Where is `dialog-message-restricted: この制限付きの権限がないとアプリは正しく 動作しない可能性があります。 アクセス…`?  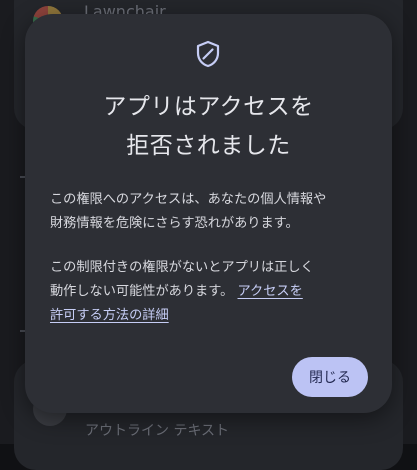
dialog-message-restricted: この制限付きの権限がないとアプリは正しく 動作しない可能性があります。 アクセス… is located at coordinates (211, 292).